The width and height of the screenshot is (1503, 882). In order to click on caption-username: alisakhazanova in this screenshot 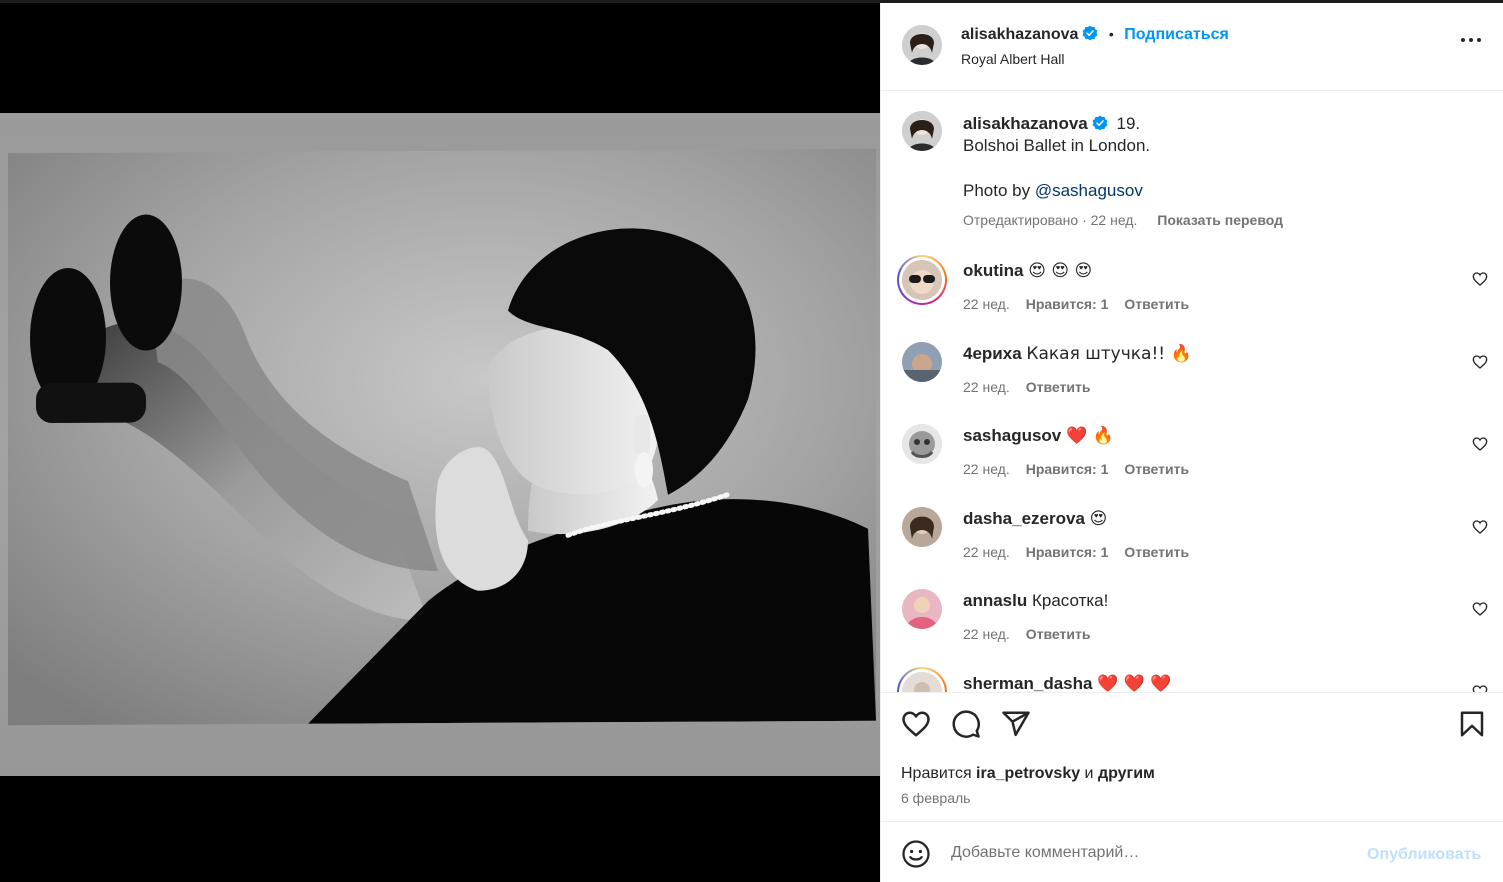, I will do `click(1025, 123)`.